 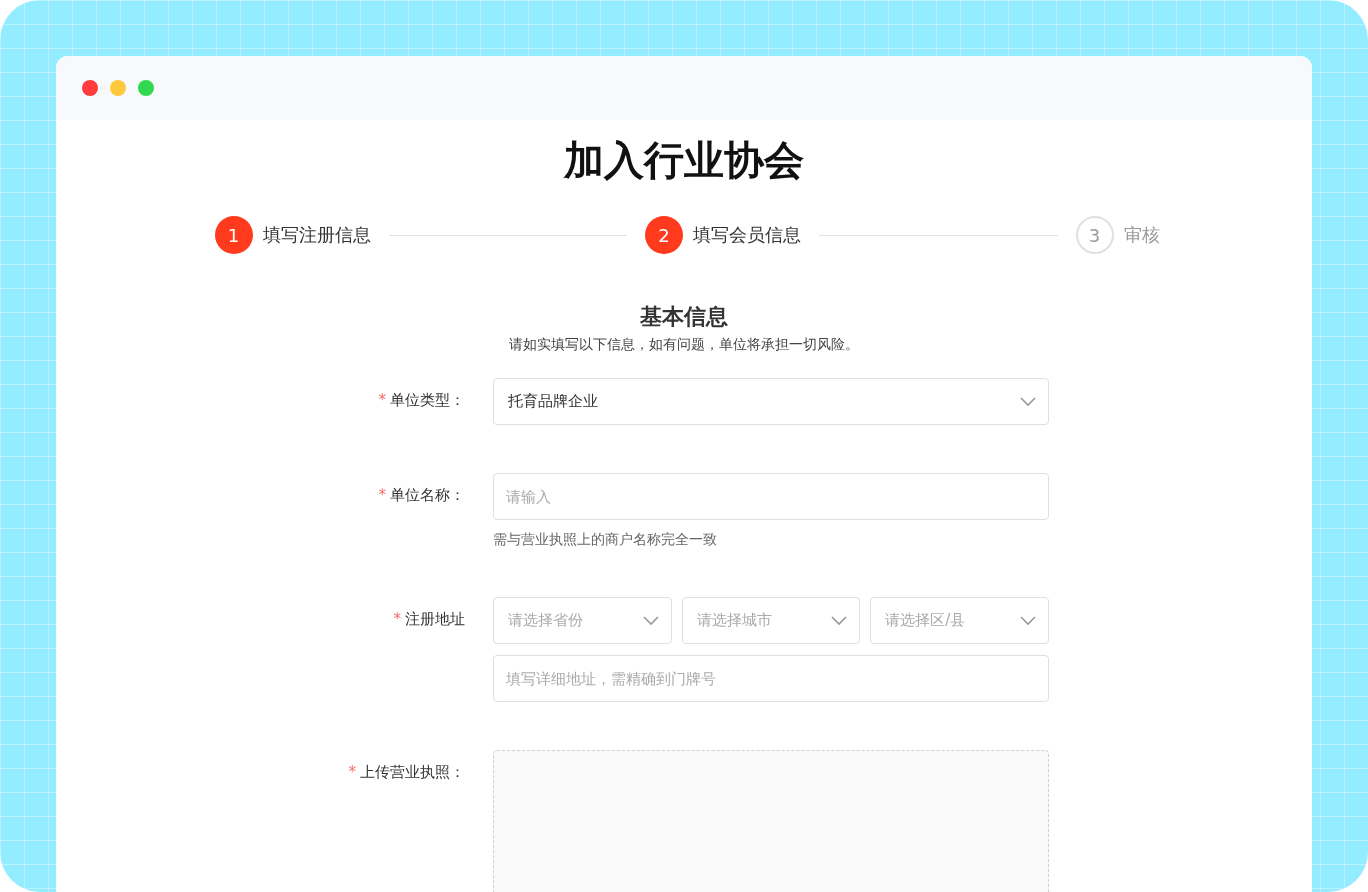 I want to click on field-label: 注册地址, so click(x=435, y=619).